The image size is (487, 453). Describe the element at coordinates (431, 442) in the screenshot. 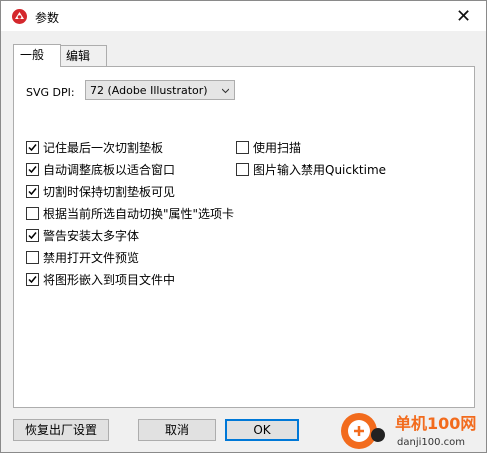

I see `watermark-url: danji100.com` at that location.